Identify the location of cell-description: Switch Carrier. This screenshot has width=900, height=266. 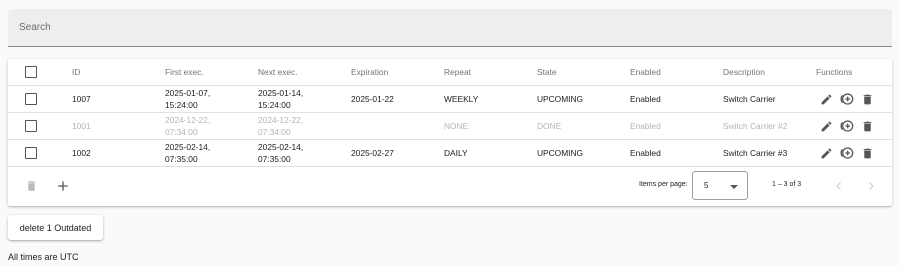
(749, 99).